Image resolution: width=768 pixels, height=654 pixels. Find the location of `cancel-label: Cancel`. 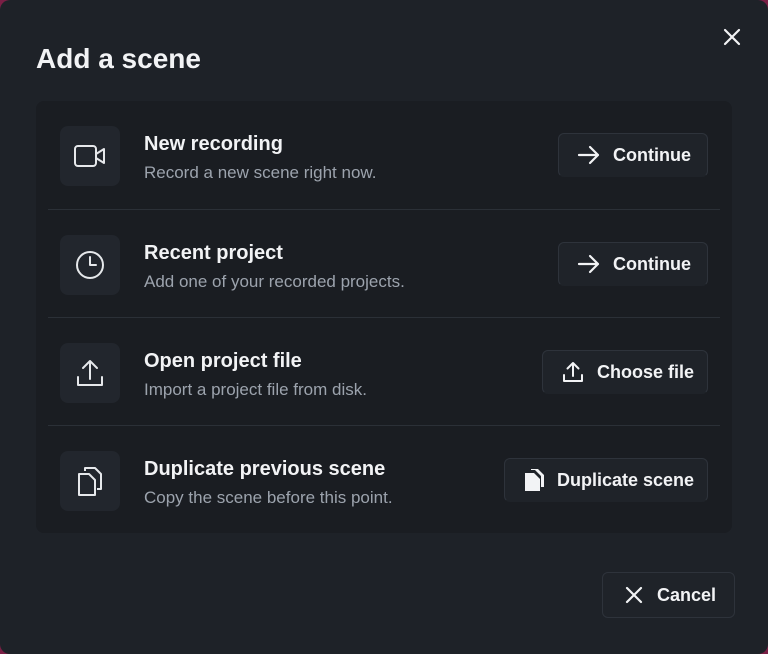

cancel-label: Cancel is located at coordinates (687, 594).